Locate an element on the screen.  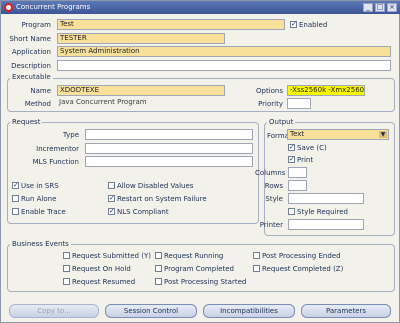
format-label: Format is located at coordinates (279, 136).